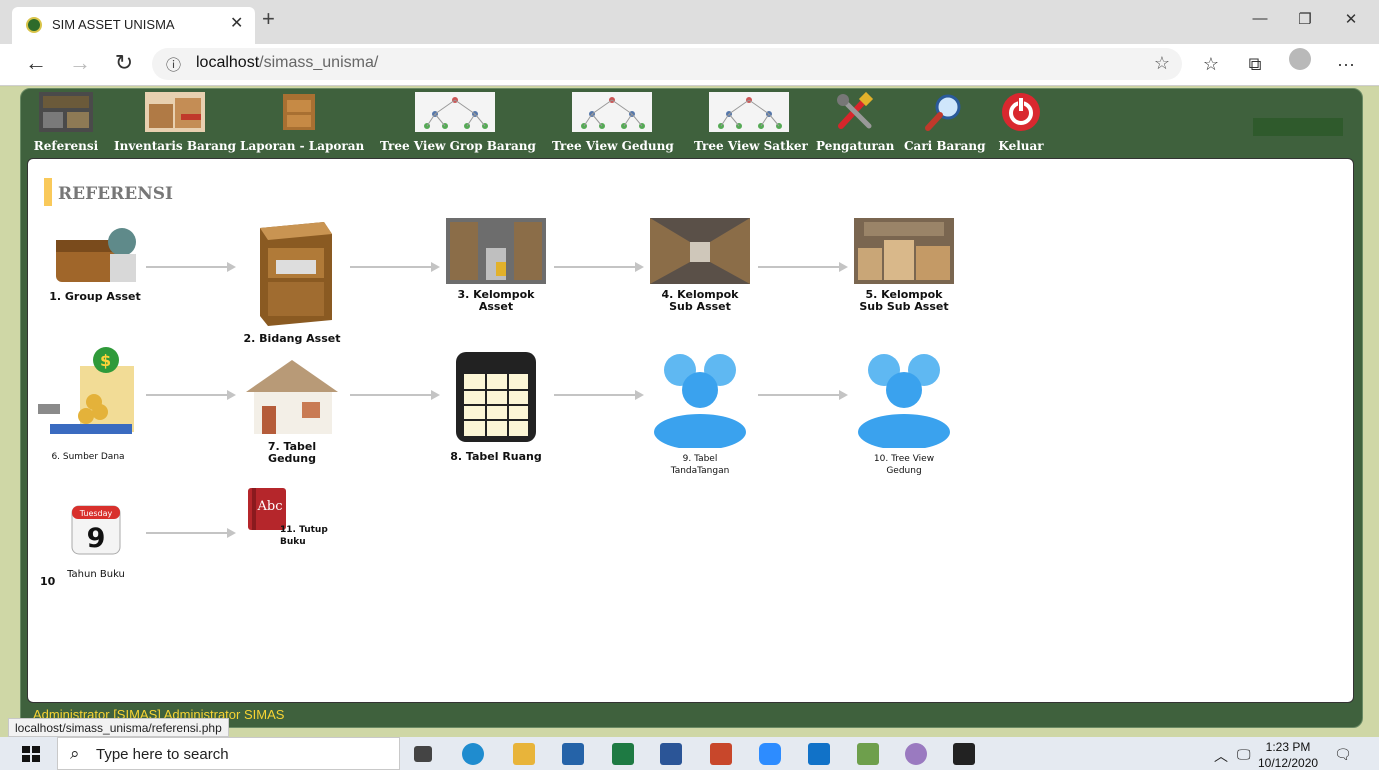 The height and width of the screenshot is (770, 1379). I want to click on menu-item-tree-view-gedung: Tree View Gedung, so click(613, 122).